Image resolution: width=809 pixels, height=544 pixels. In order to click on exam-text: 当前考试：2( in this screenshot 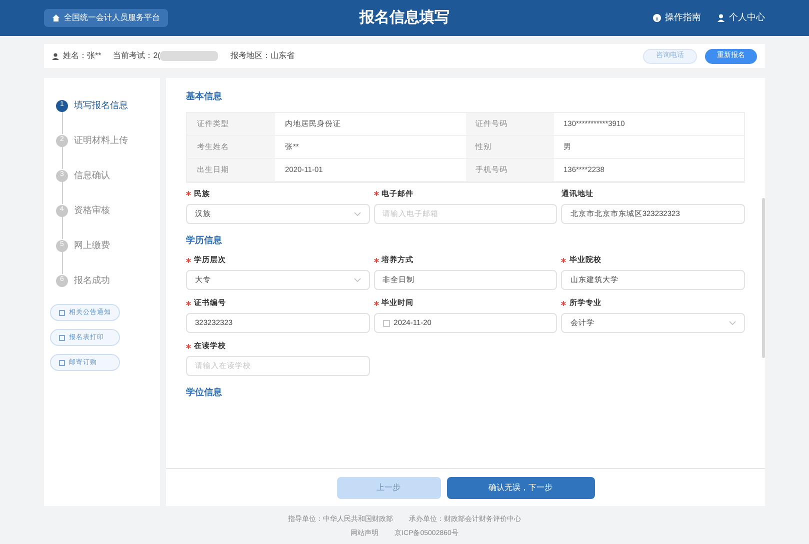, I will do `click(136, 56)`.